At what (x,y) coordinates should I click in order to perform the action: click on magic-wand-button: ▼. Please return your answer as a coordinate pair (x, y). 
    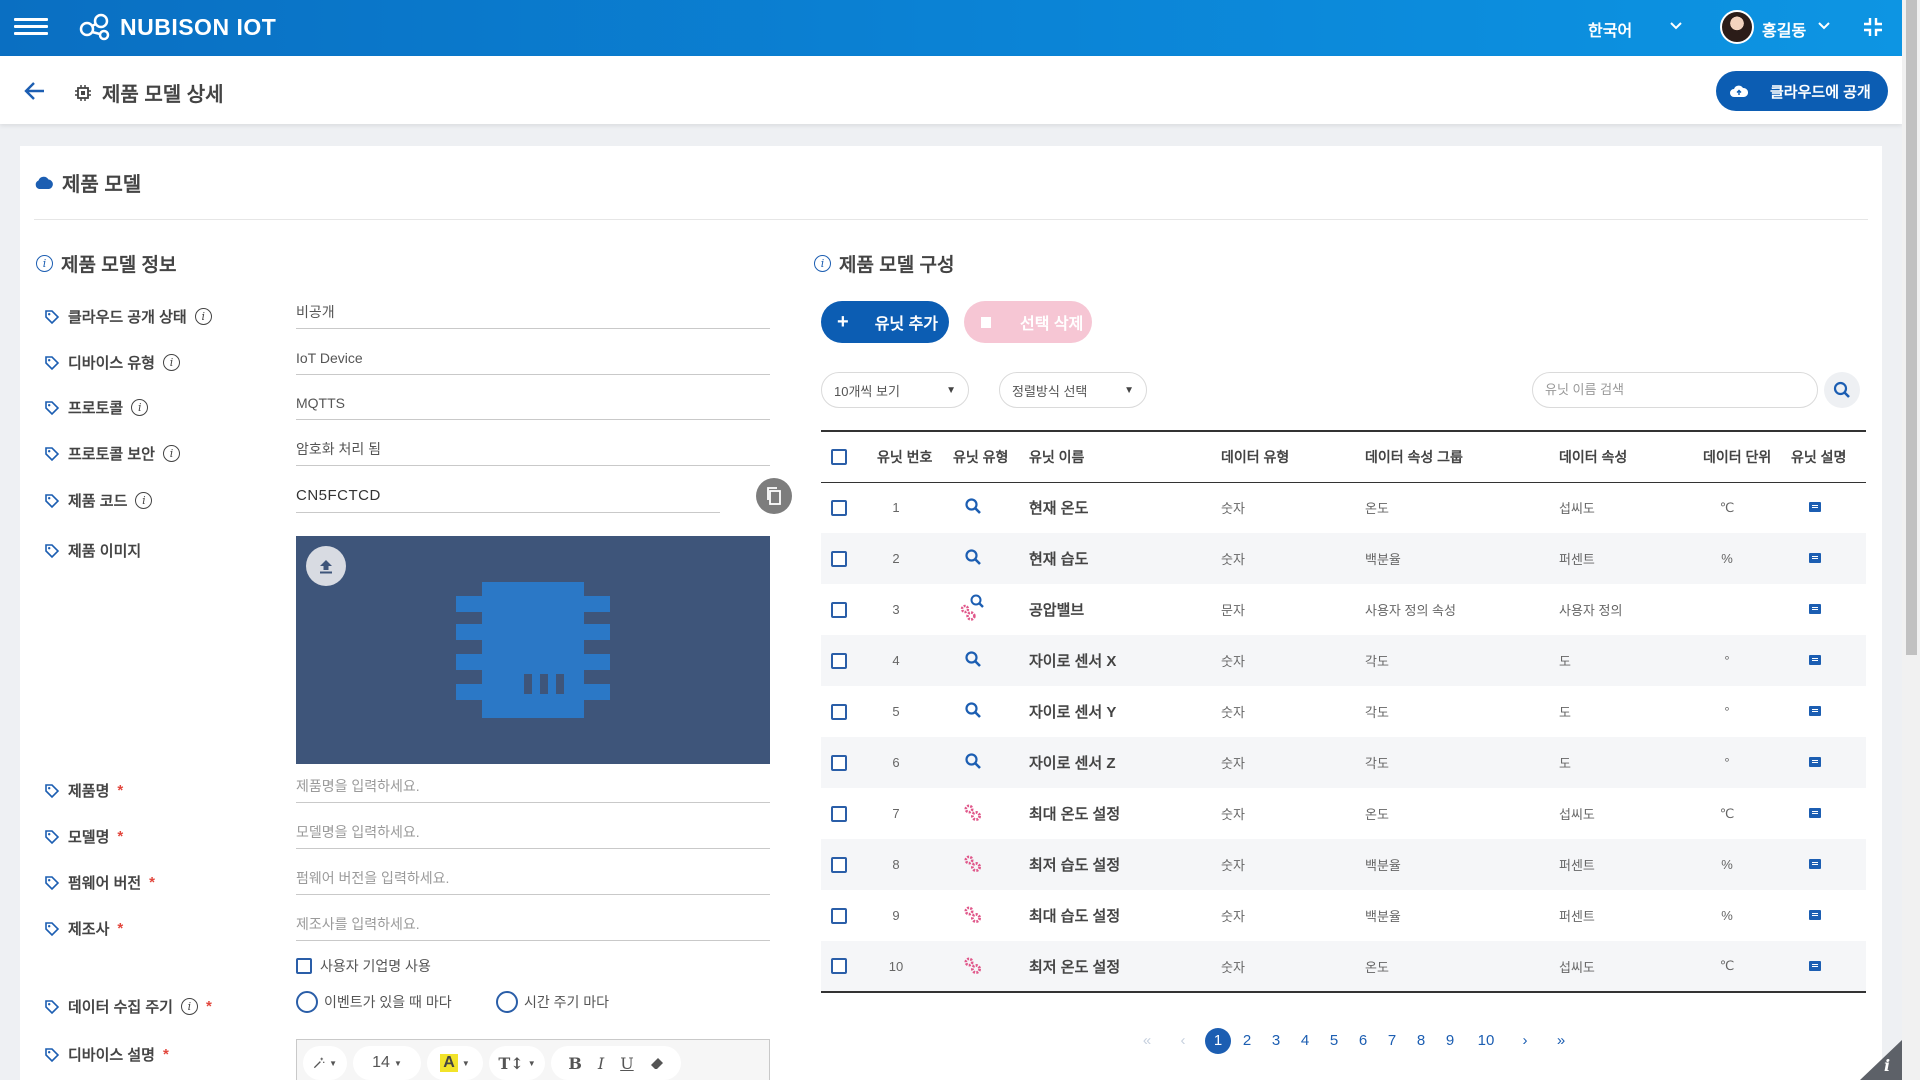
    Looking at the image, I should click on (325, 1063).